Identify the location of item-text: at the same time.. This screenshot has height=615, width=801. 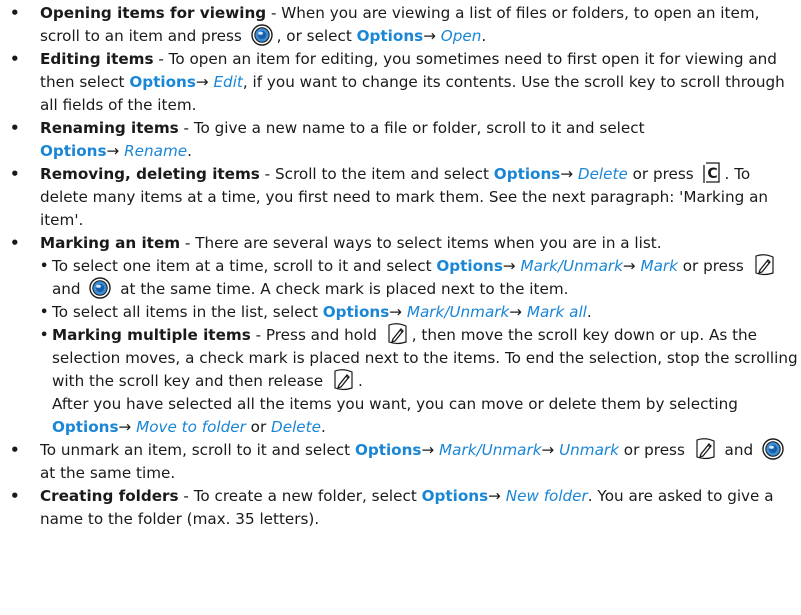
(108, 473).